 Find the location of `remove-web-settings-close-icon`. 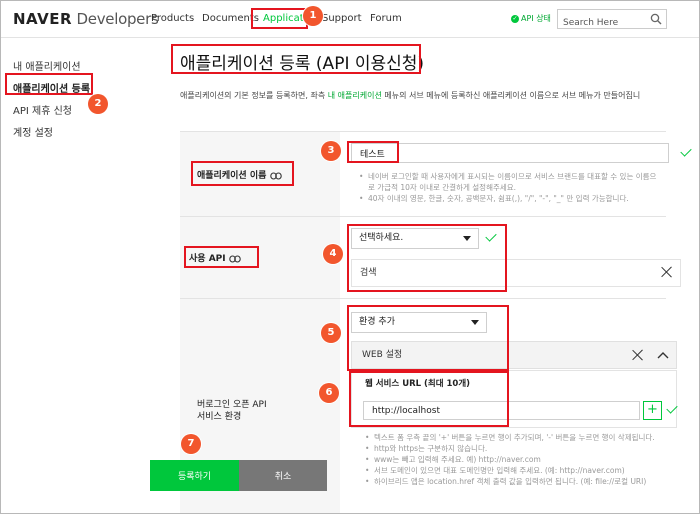

remove-web-settings-close-icon is located at coordinates (638, 355).